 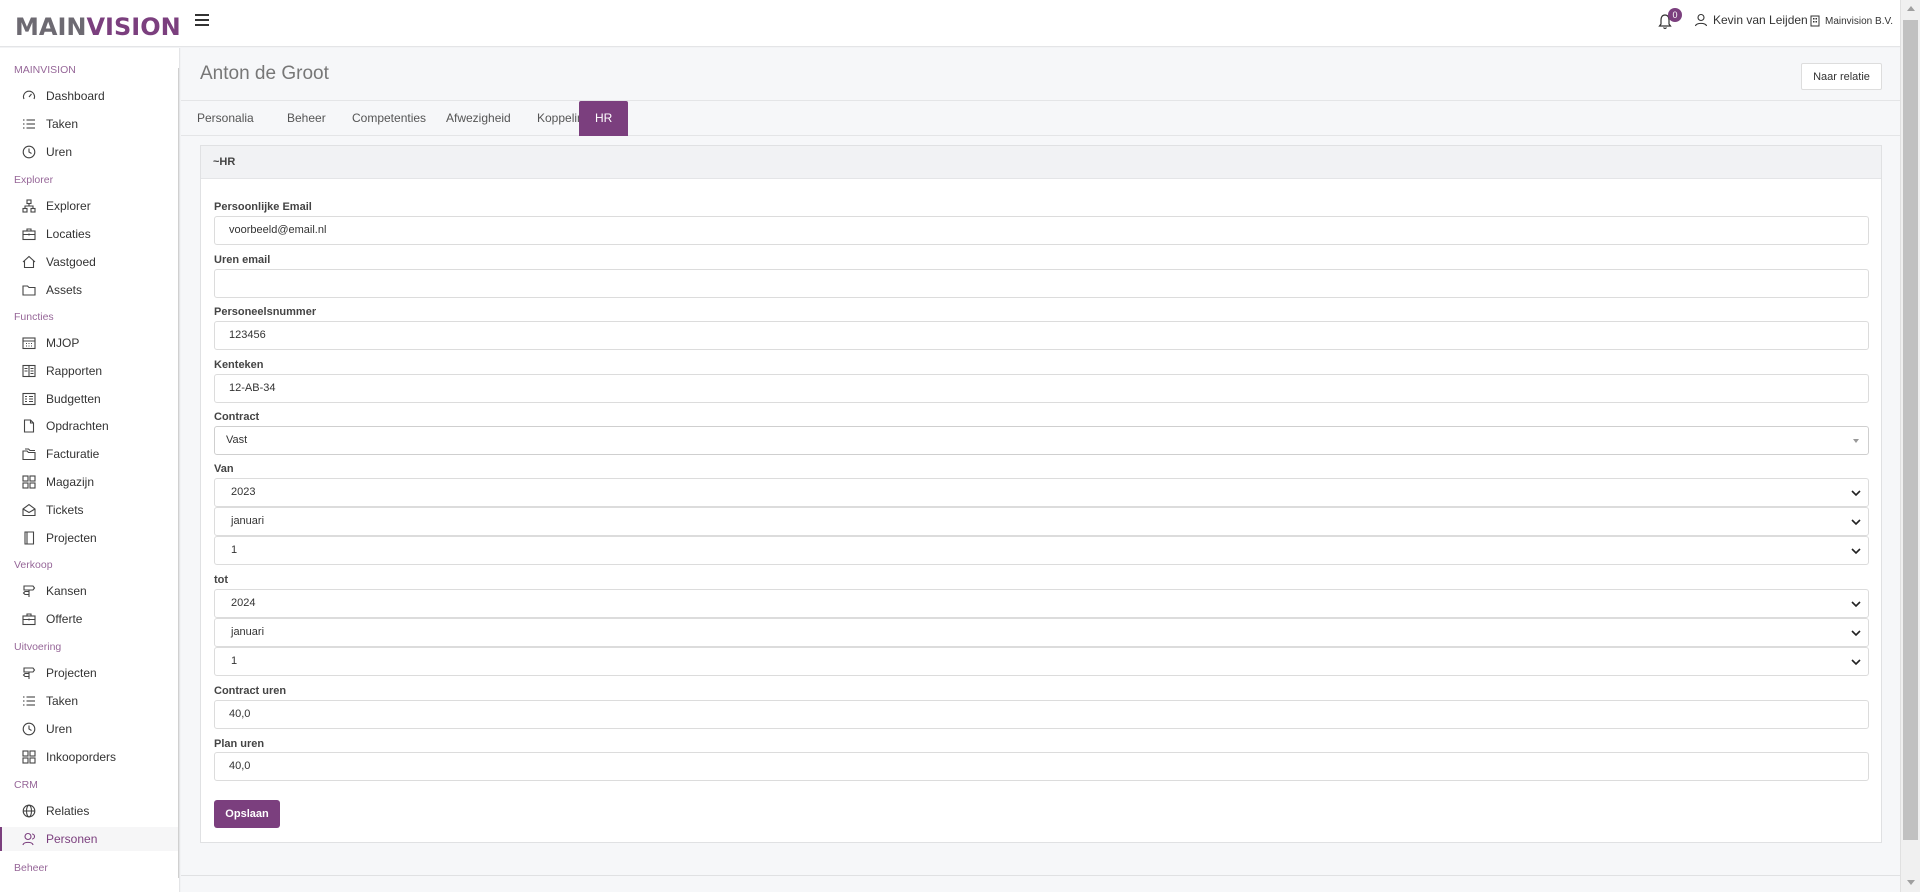 What do you see at coordinates (604, 118) in the screenshot?
I see `tab-hr: HR` at bounding box center [604, 118].